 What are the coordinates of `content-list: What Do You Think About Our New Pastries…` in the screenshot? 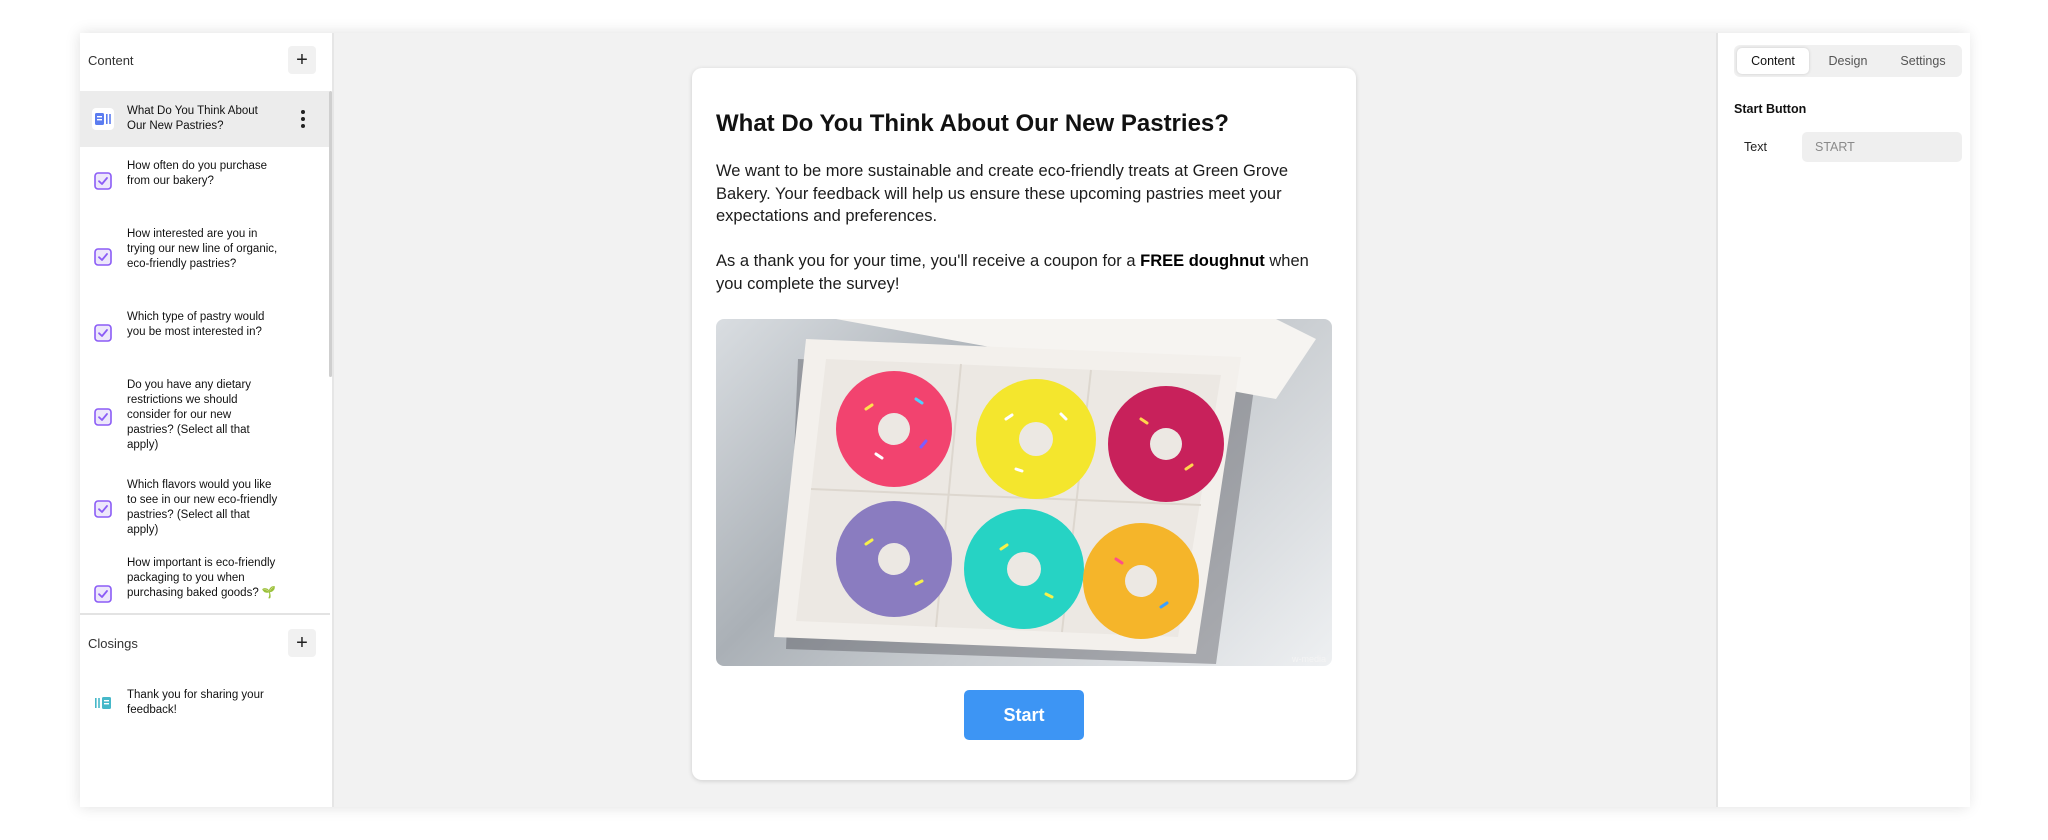 It's located at (206, 367).